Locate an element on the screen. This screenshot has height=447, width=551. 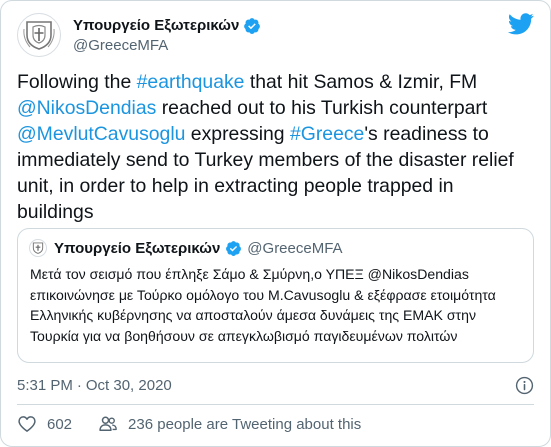
hashtag-greece-link: #Greece is located at coordinates (327, 134).